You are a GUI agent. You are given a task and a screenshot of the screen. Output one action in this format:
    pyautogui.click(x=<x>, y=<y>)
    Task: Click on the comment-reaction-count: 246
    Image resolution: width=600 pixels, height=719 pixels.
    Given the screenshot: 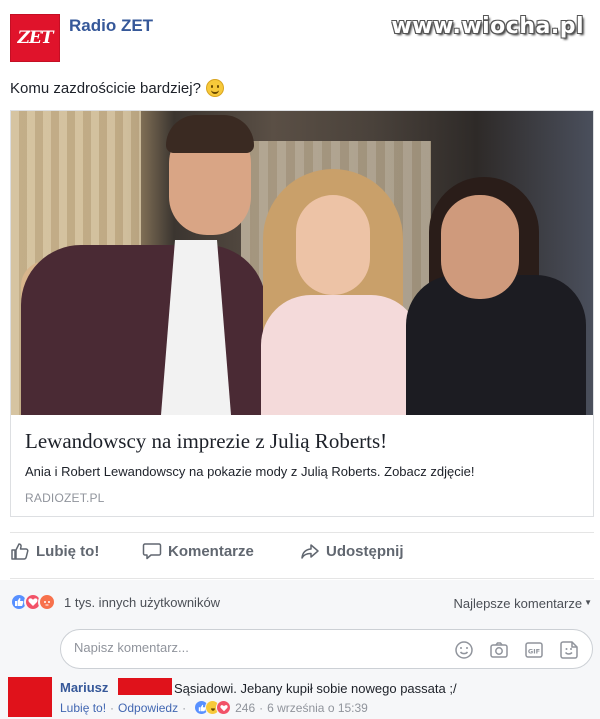 What is the action you would take?
    pyautogui.click(x=245, y=708)
    